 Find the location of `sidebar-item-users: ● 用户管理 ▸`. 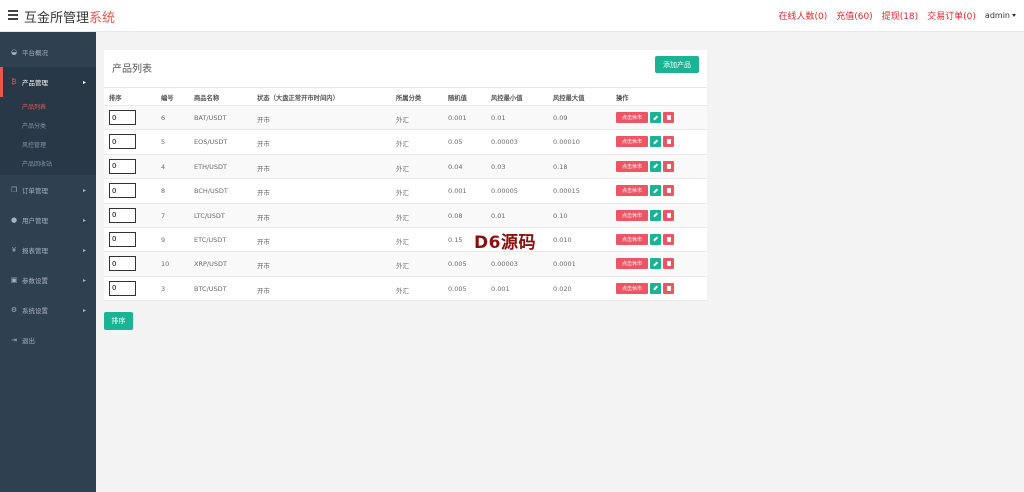

sidebar-item-users: ● 用户管理 ▸ is located at coordinates (48, 220).